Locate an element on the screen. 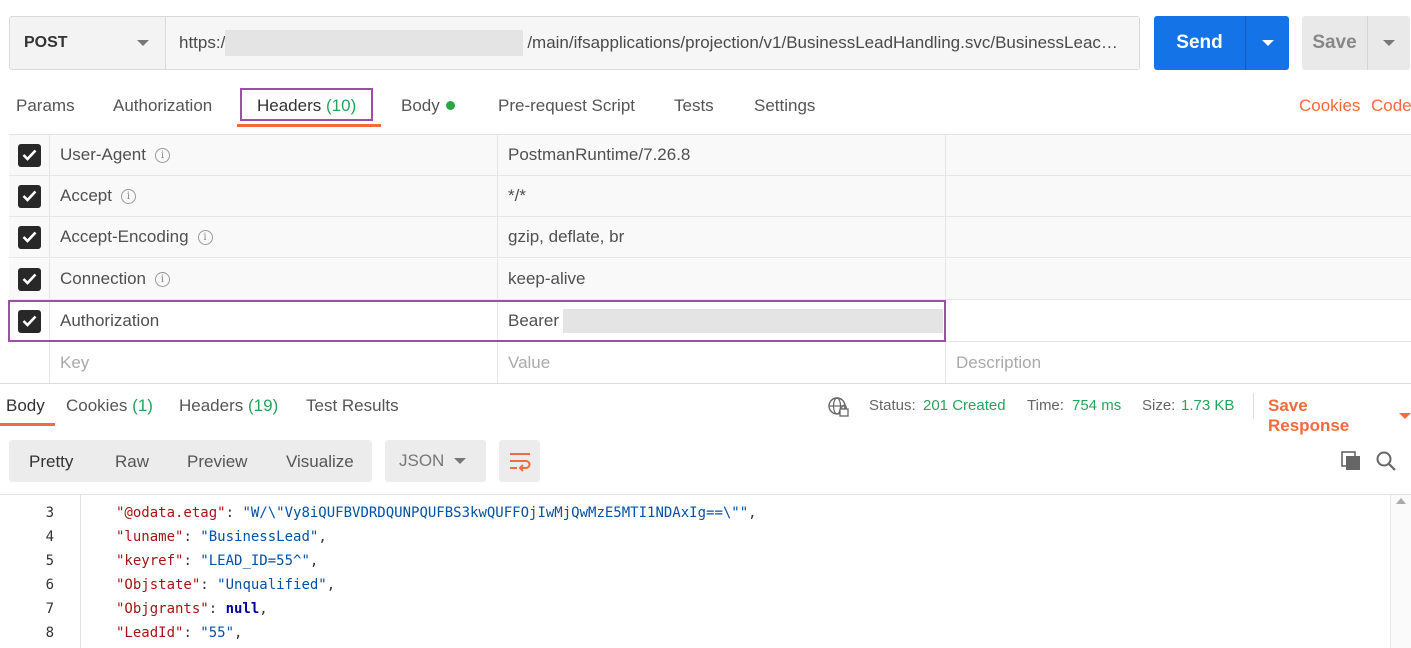  tab-test-results: Test Results is located at coordinates (352, 406).